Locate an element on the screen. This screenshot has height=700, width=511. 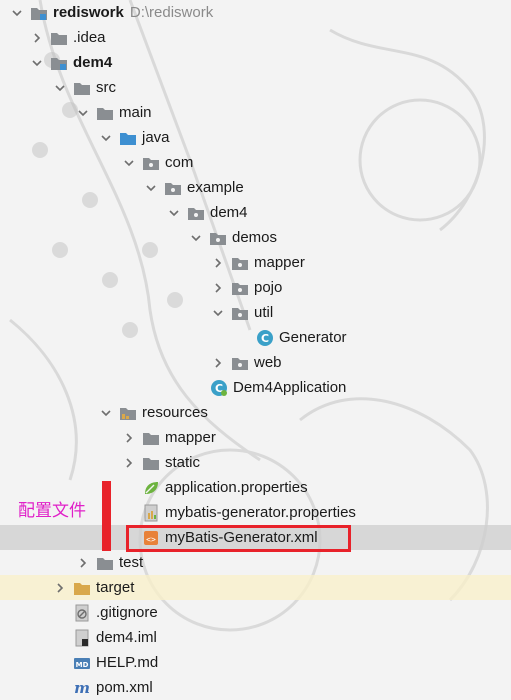
tree-row-module-dem4: dem4 is located at coordinates (255, 62).